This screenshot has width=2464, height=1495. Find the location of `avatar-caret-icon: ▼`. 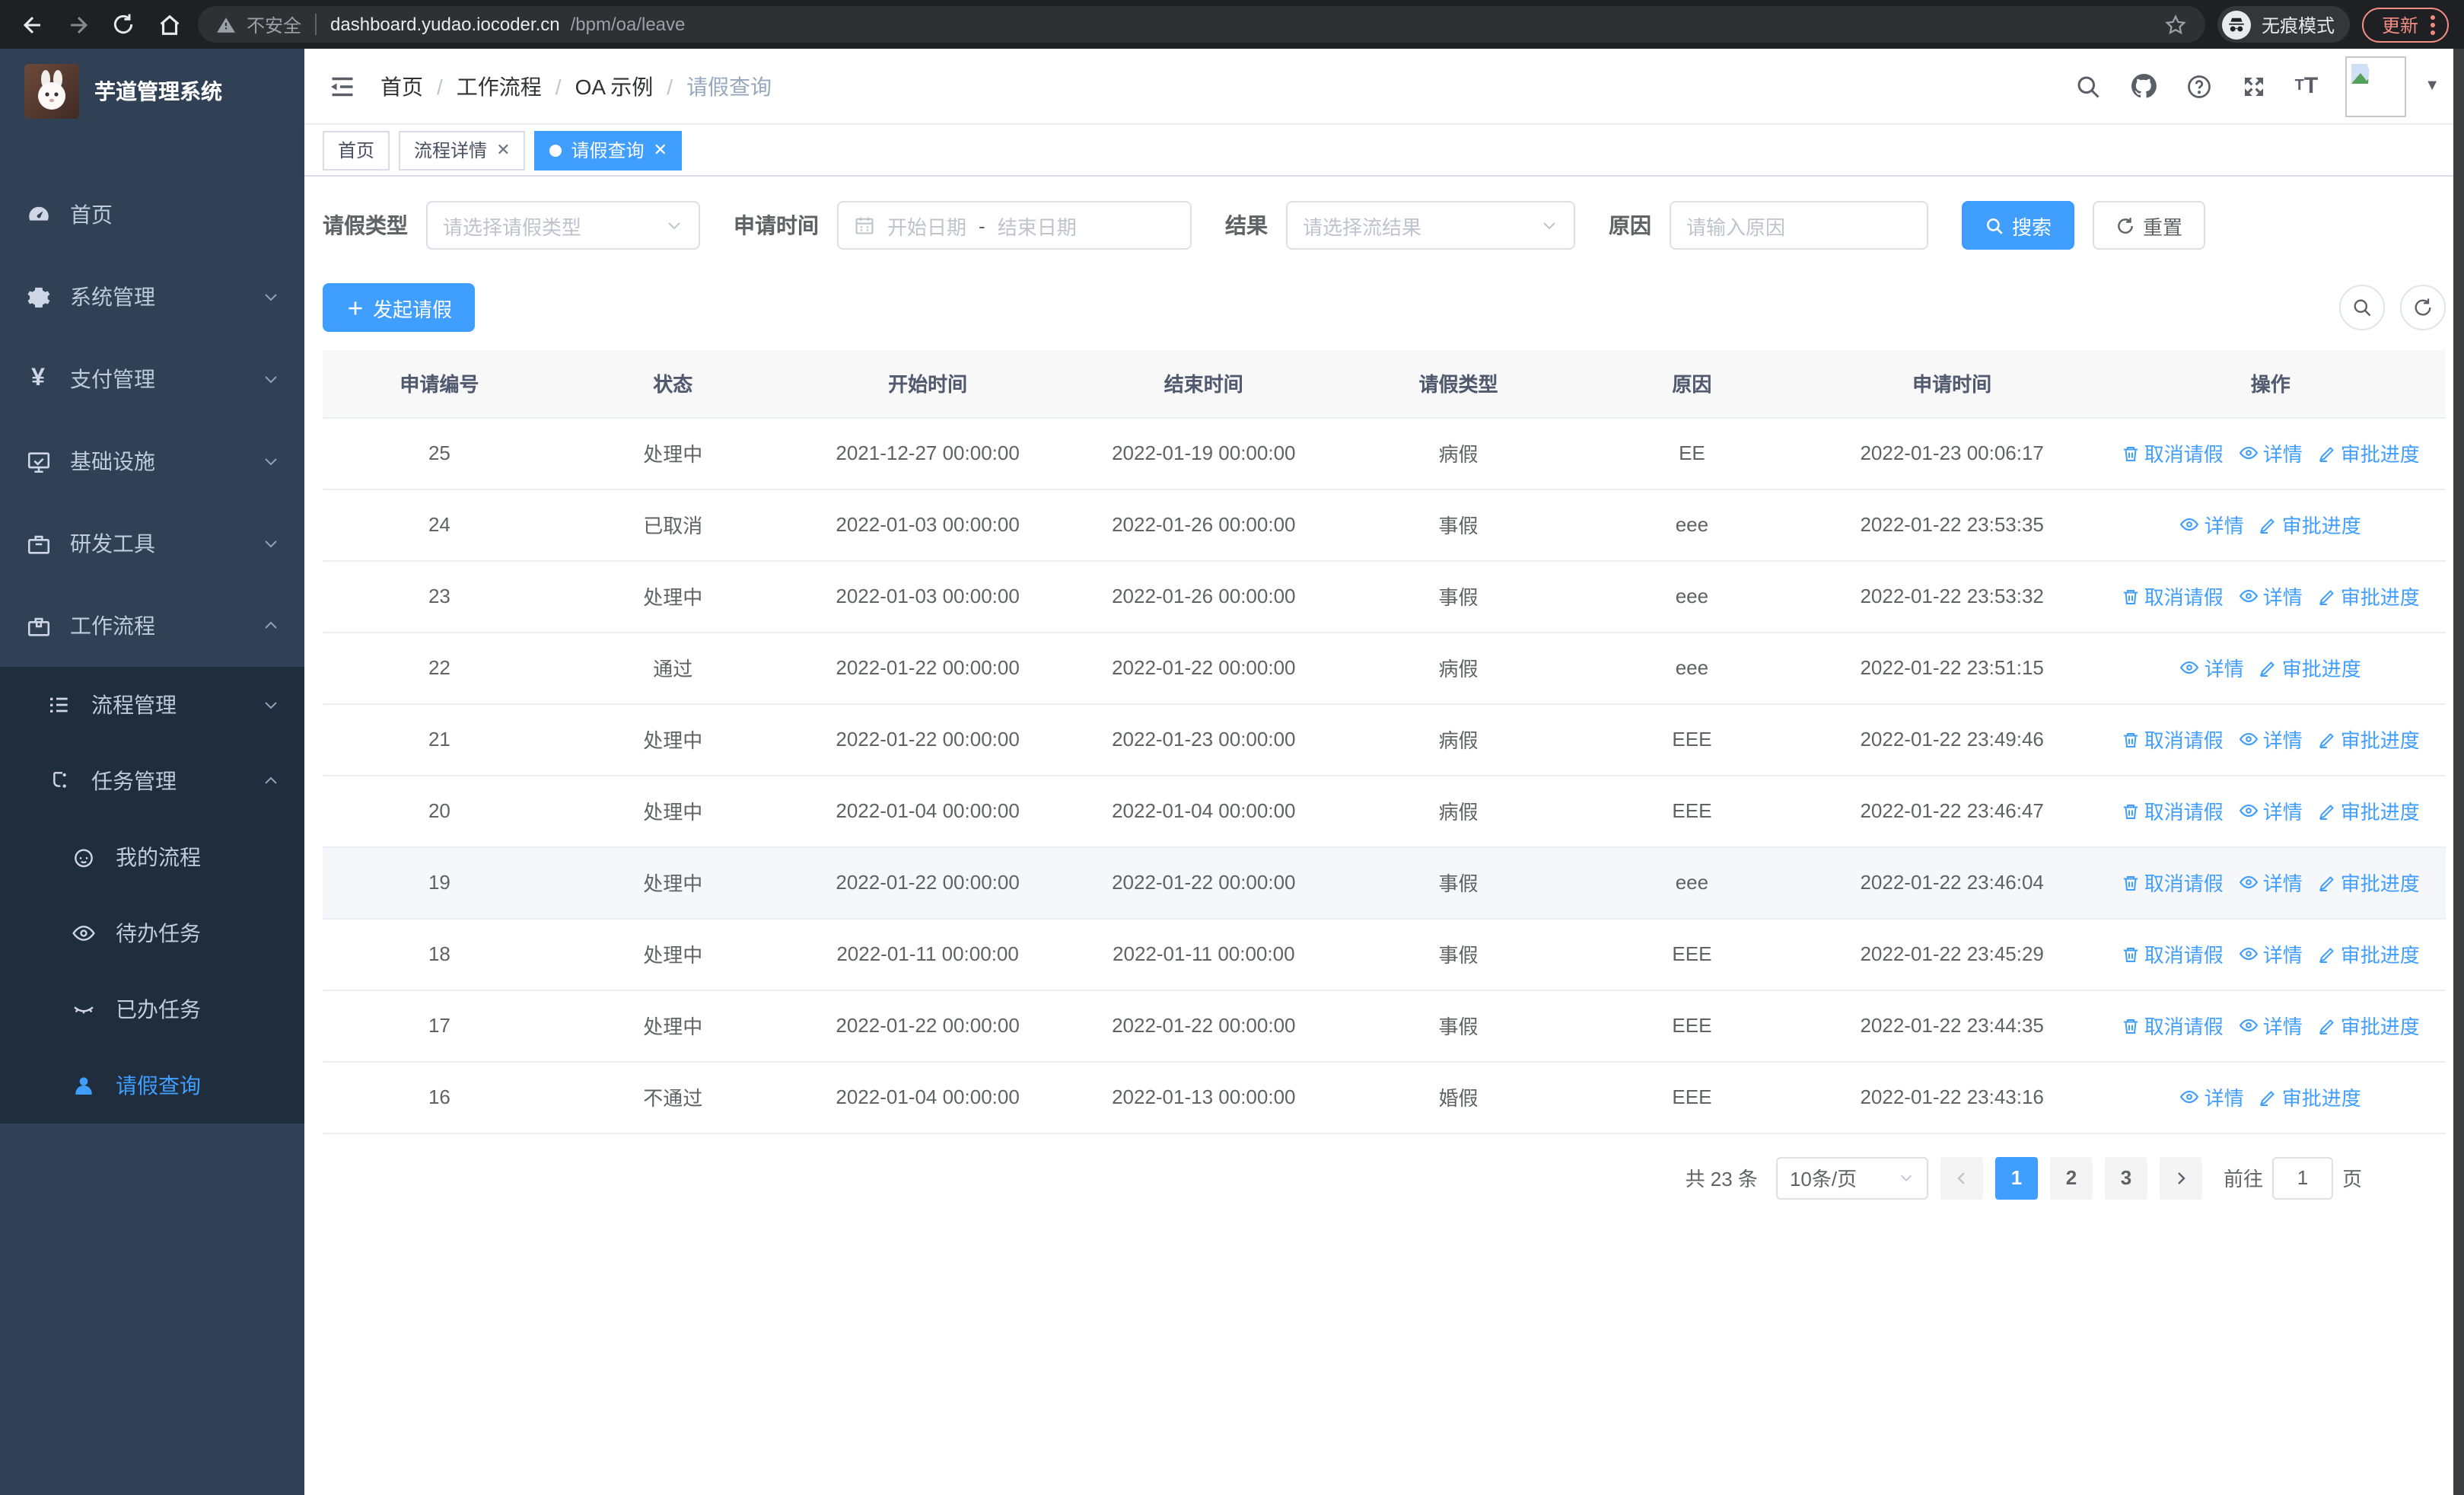

avatar-caret-icon: ▼ is located at coordinates (2432, 86).